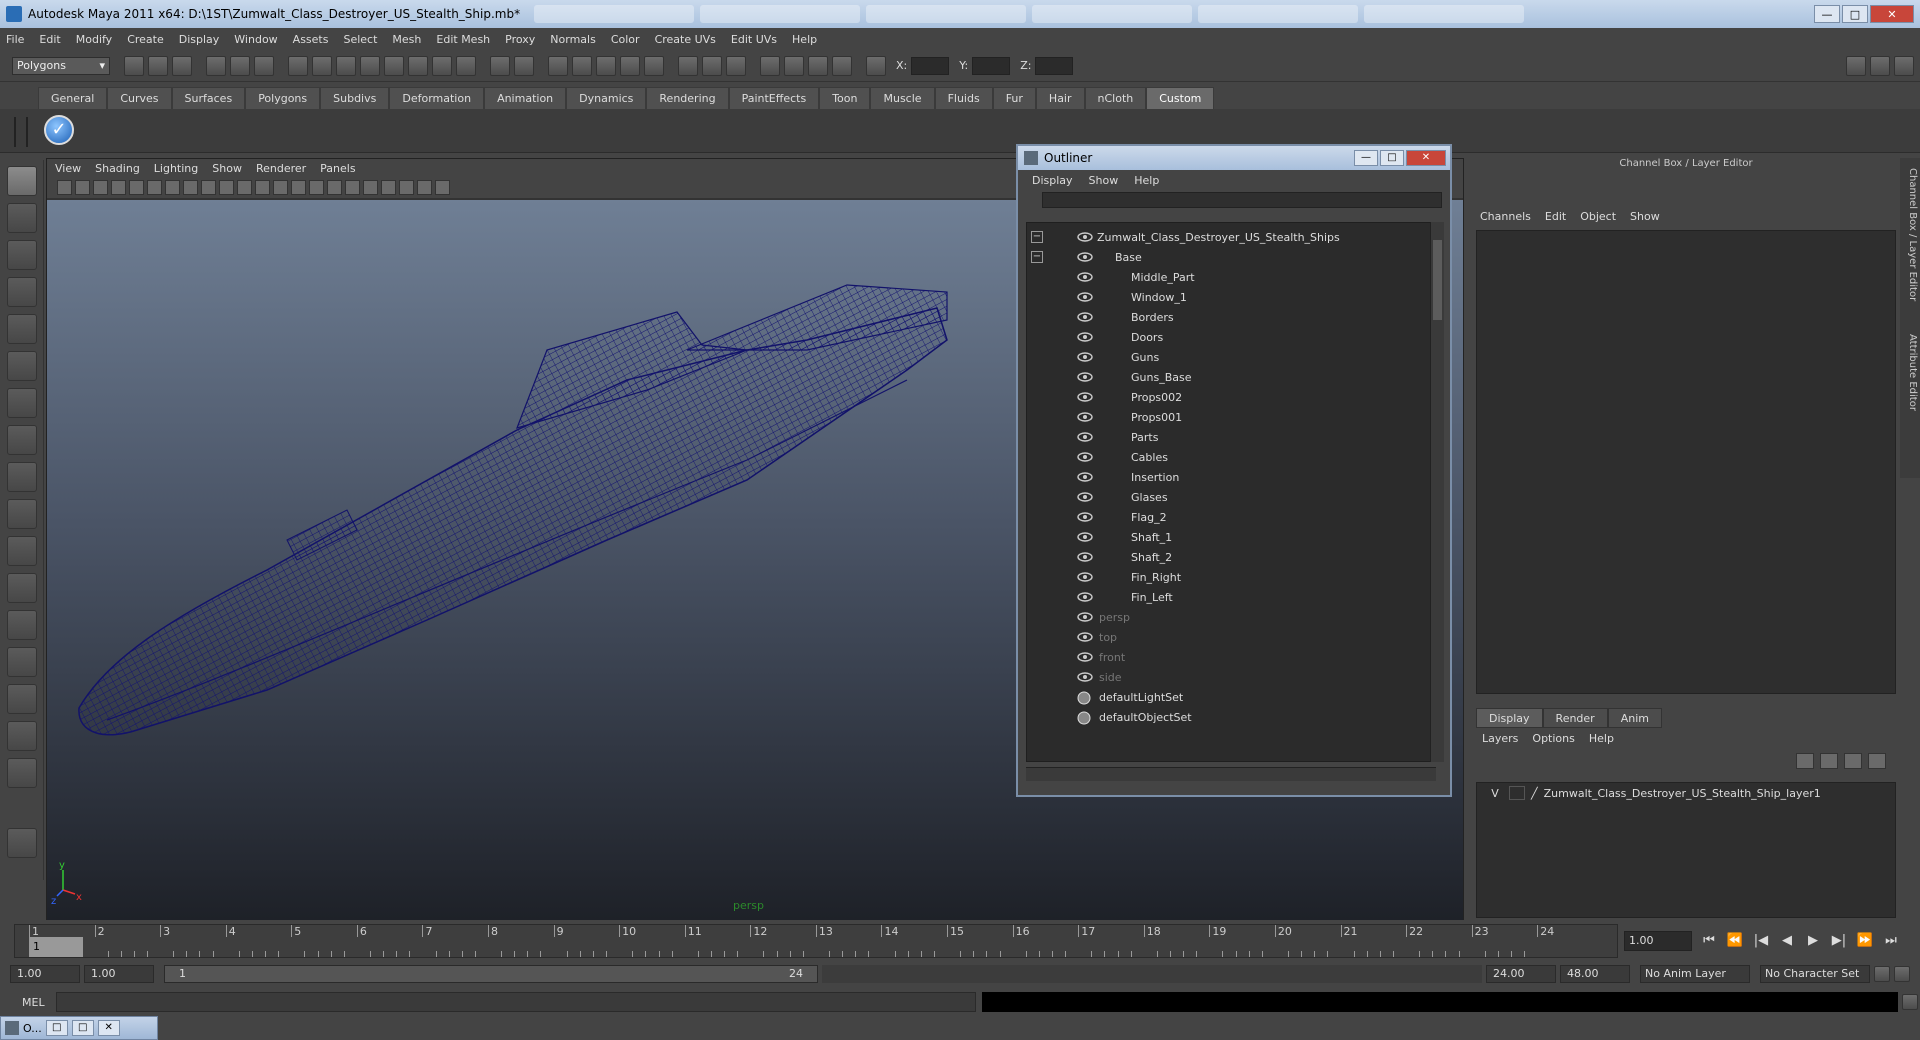 Image resolution: width=1920 pixels, height=1040 pixels. What do you see at coordinates (1227, 317) in the screenshot?
I see `outliner-item: Borders` at bounding box center [1227, 317].